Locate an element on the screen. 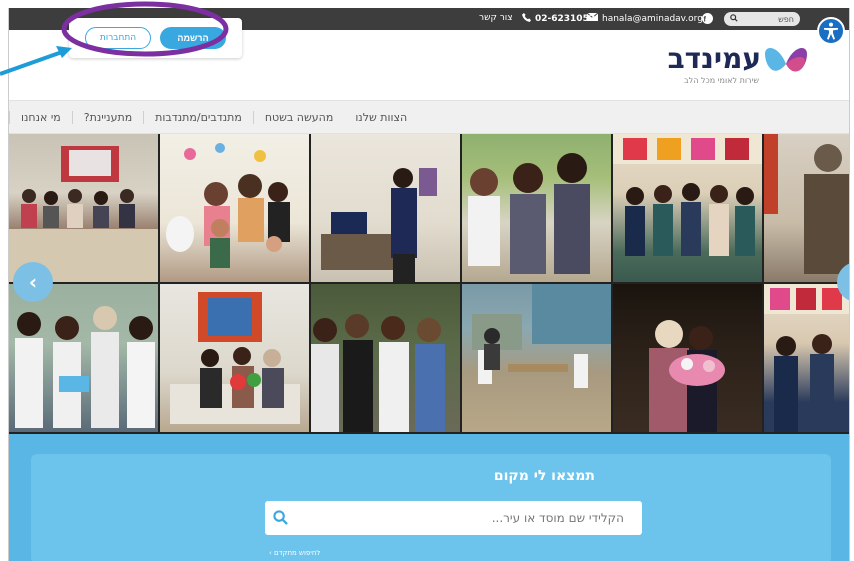 The height and width of the screenshot is (561, 854). accessibility-button is located at coordinates (831, 31).